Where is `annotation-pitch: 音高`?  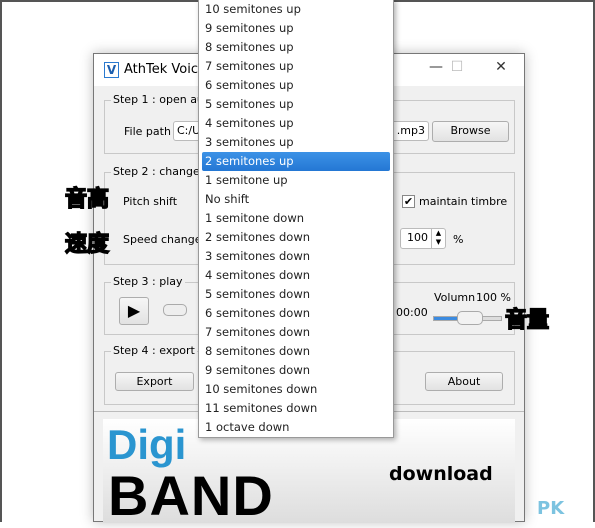 annotation-pitch: 音高 is located at coordinates (87, 199).